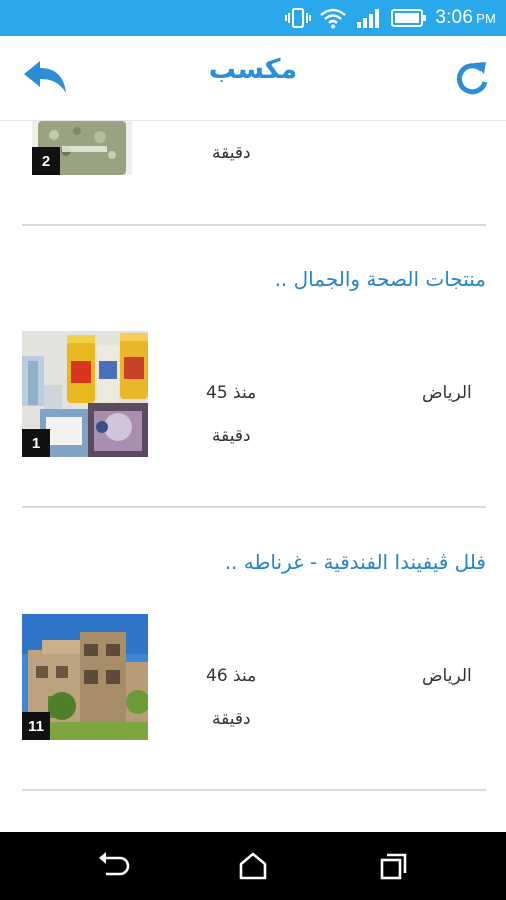  Describe the element at coordinates (380, 279) in the screenshot. I see `listing-title: منتجات الصحة والجمال ..` at that location.